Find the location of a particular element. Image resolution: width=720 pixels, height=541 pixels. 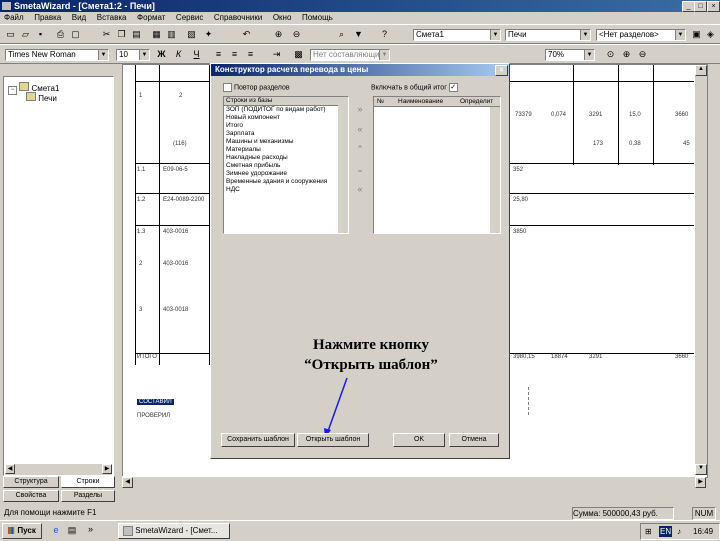

scroll-down-icon: ▼ is located at coordinates (701, 469).